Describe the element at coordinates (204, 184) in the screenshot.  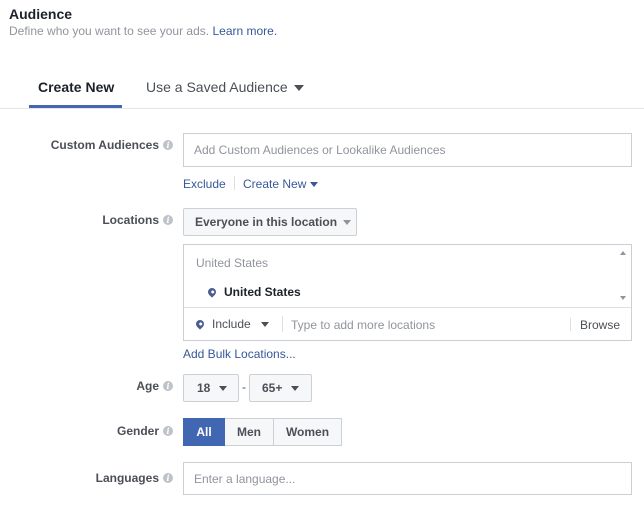
I see `exclude-link: Exclude` at that location.